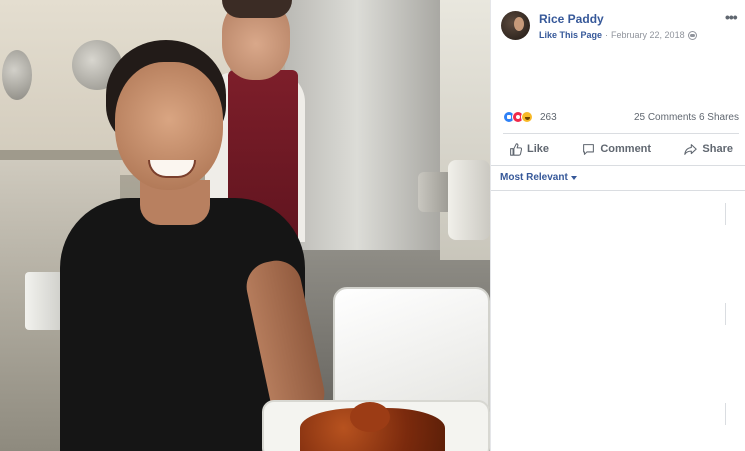 The height and width of the screenshot is (451, 745). What do you see at coordinates (589, 149) in the screenshot?
I see `comment-icon` at bounding box center [589, 149].